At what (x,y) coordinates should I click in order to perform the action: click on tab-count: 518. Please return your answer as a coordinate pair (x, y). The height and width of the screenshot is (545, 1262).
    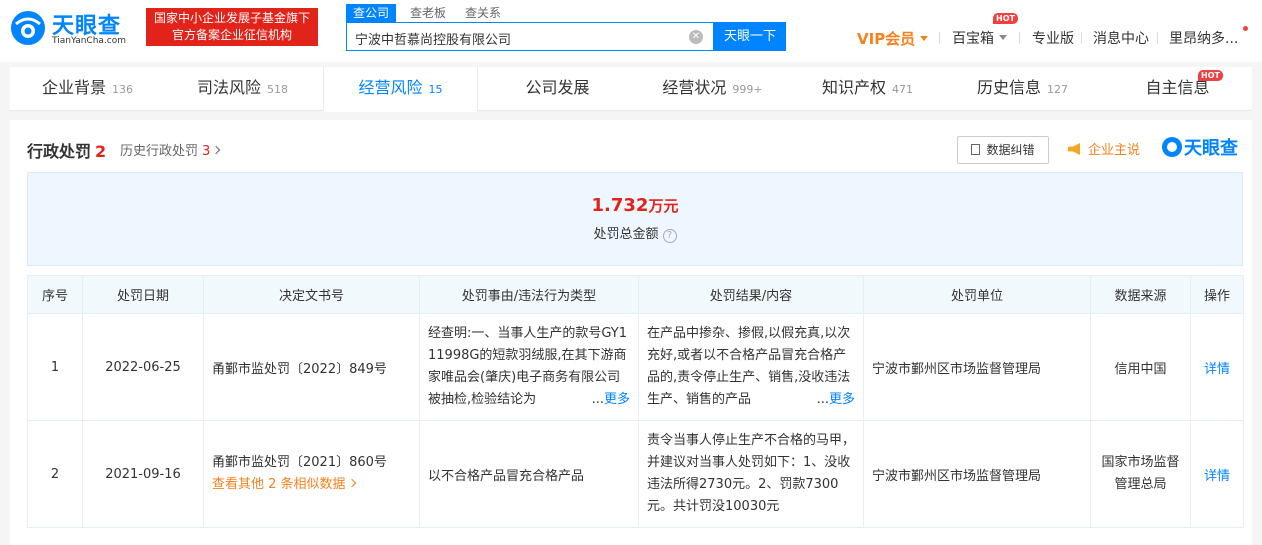
    Looking at the image, I should click on (277, 89).